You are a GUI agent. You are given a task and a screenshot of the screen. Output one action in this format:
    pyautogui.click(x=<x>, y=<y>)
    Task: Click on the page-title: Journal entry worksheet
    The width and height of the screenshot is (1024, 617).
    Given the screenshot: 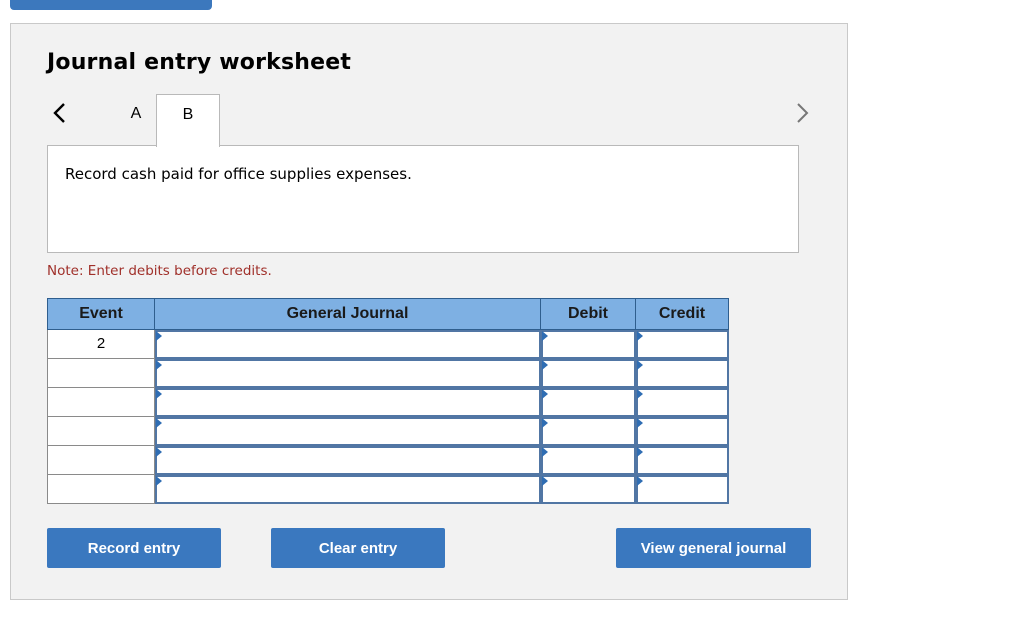 What is the action you would take?
    pyautogui.click(x=199, y=62)
    